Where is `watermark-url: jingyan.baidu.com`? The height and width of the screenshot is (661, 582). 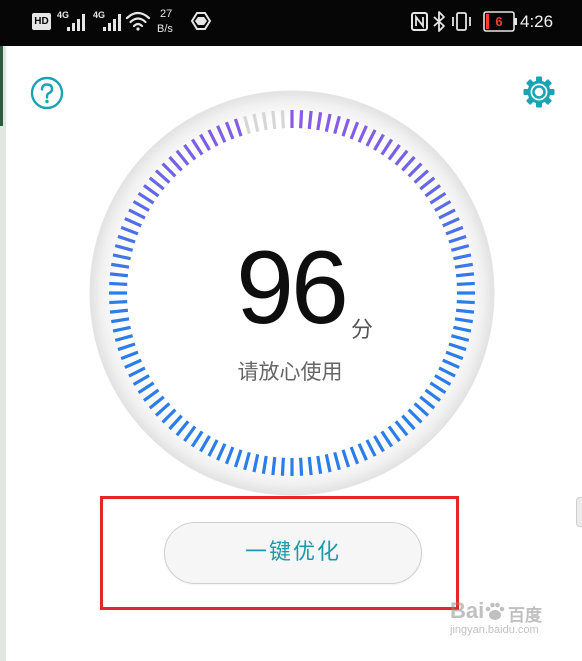 watermark-url: jingyan.baidu.com is located at coordinates (494, 630).